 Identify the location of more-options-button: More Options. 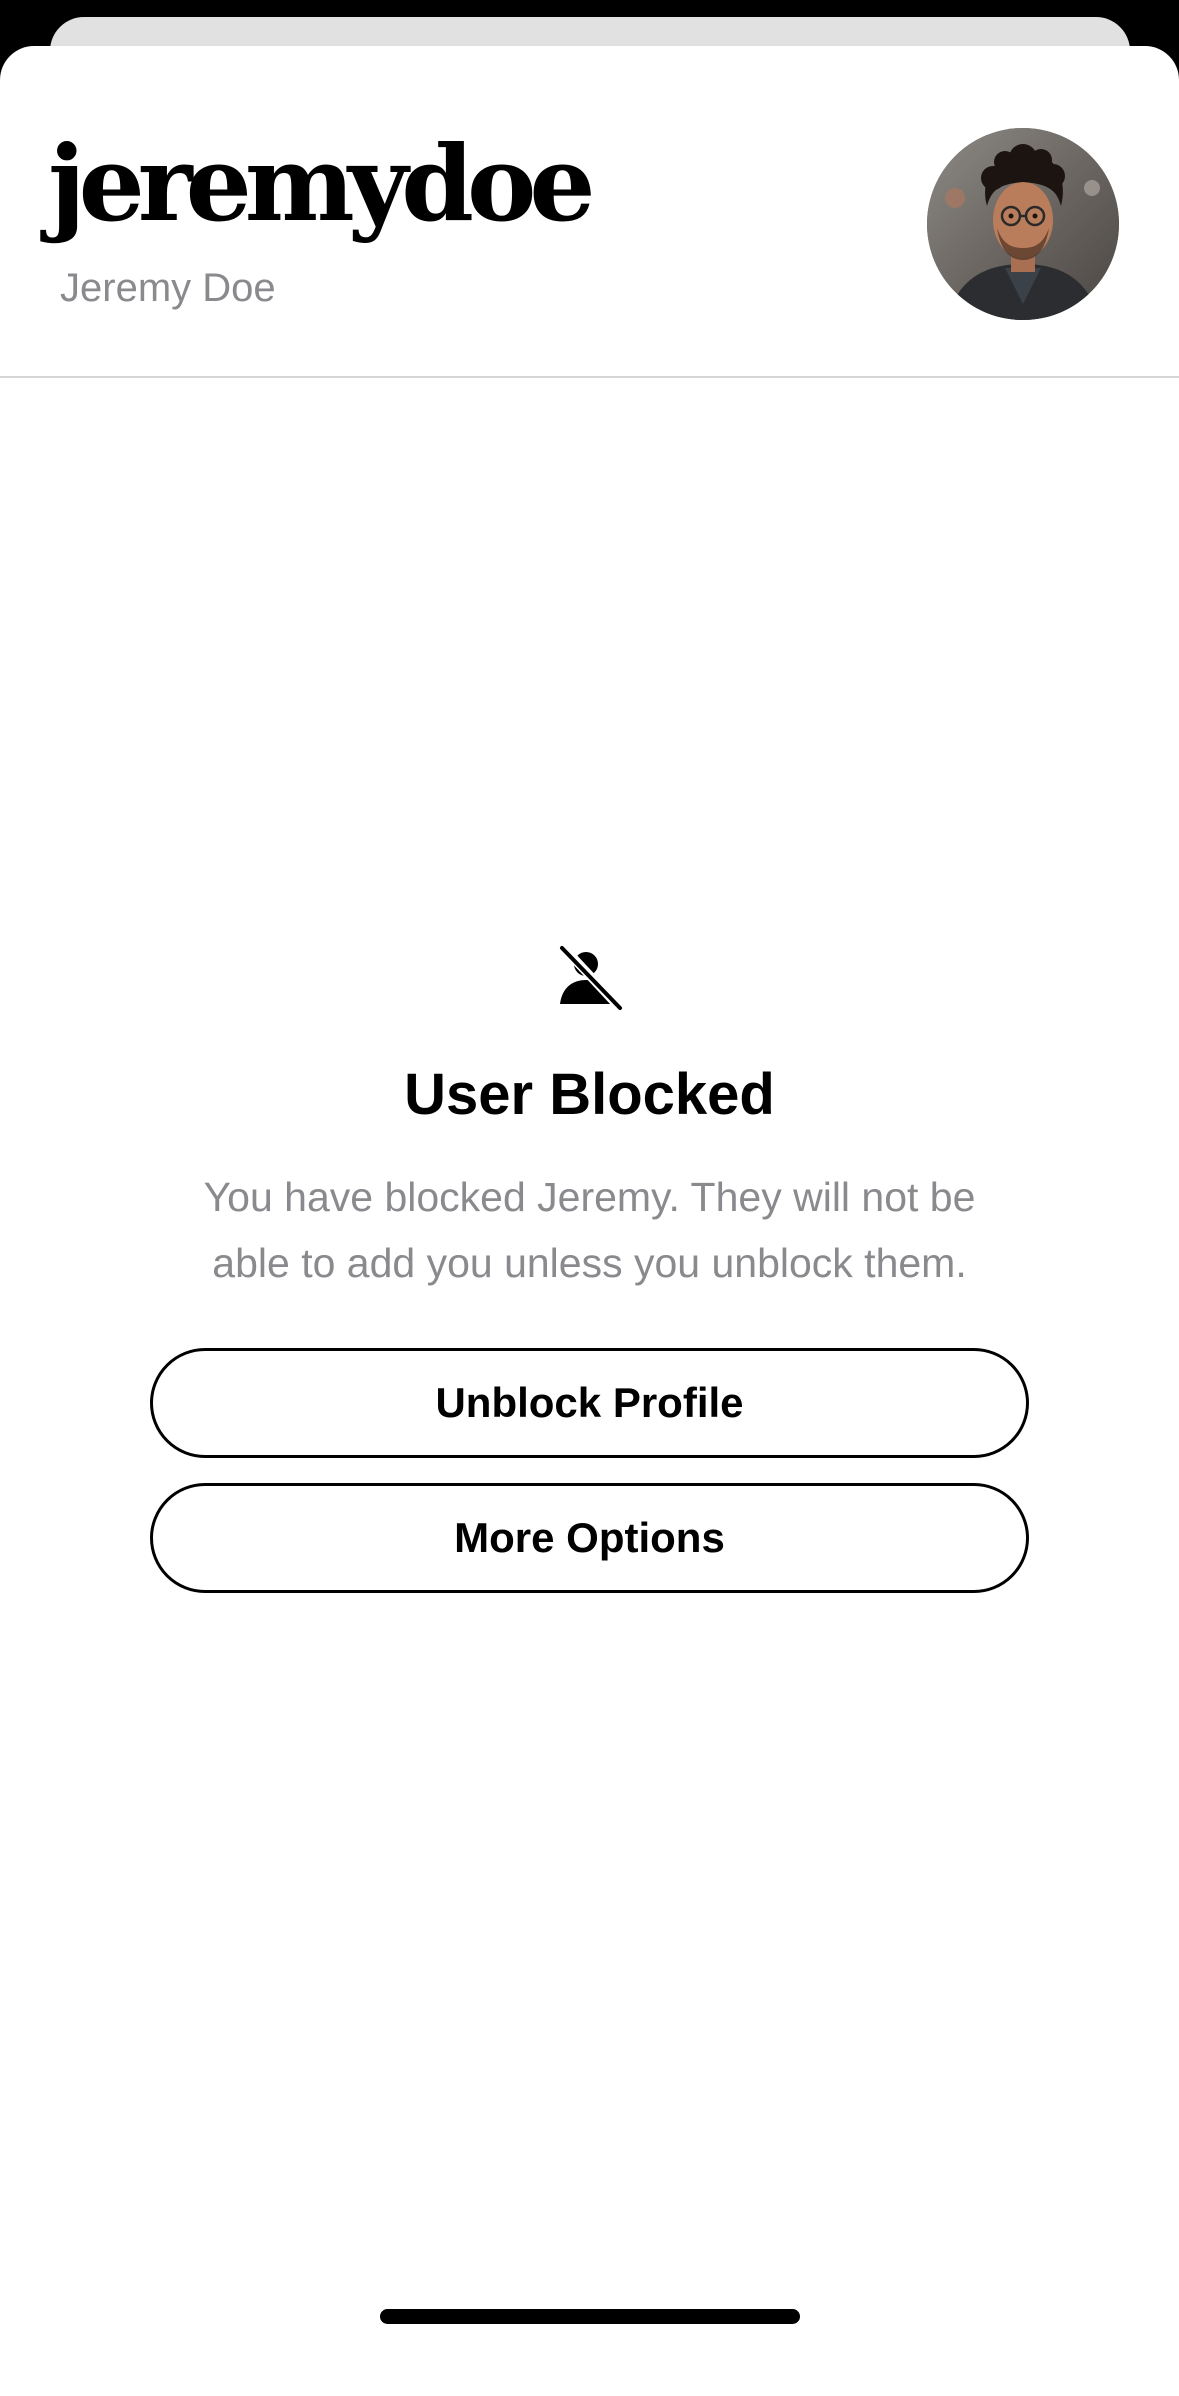
(589, 1538).